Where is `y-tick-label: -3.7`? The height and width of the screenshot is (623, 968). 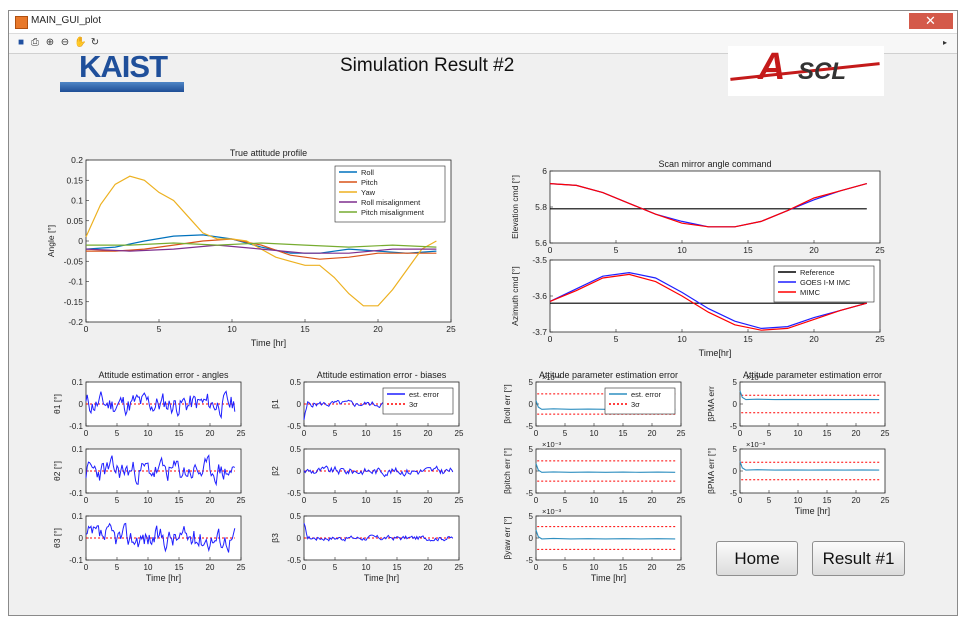
y-tick-label: -3.7 is located at coordinates (539, 332).